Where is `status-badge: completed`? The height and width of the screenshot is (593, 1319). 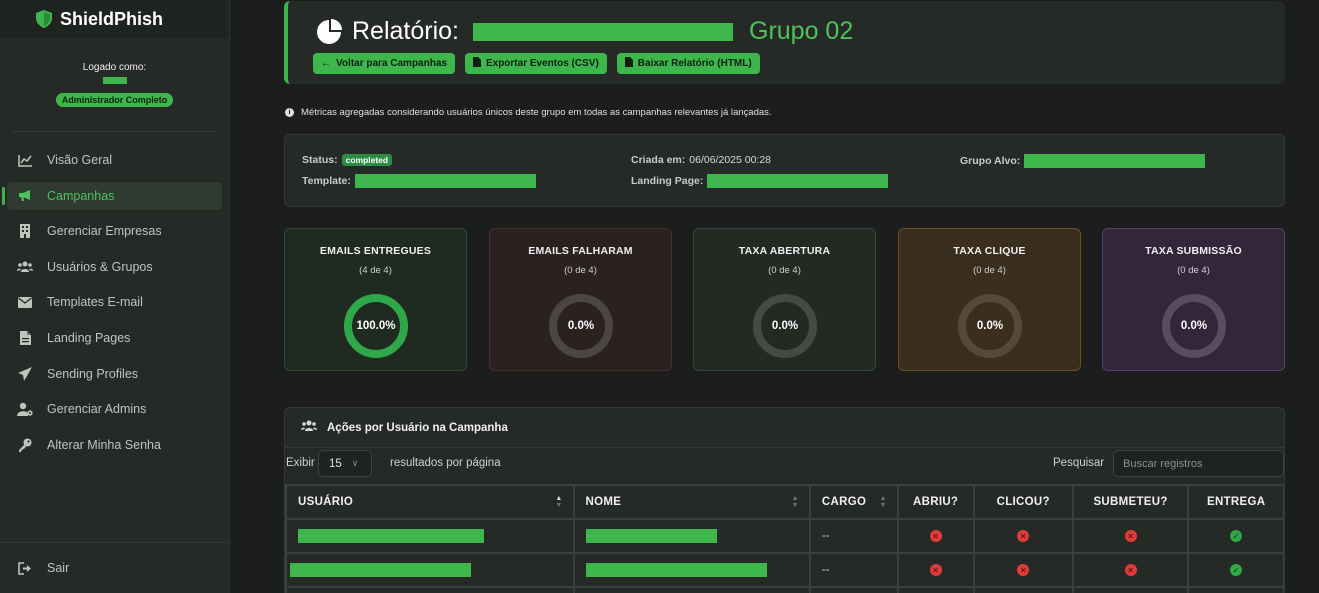 status-badge: completed is located at coordinates (367, 160).